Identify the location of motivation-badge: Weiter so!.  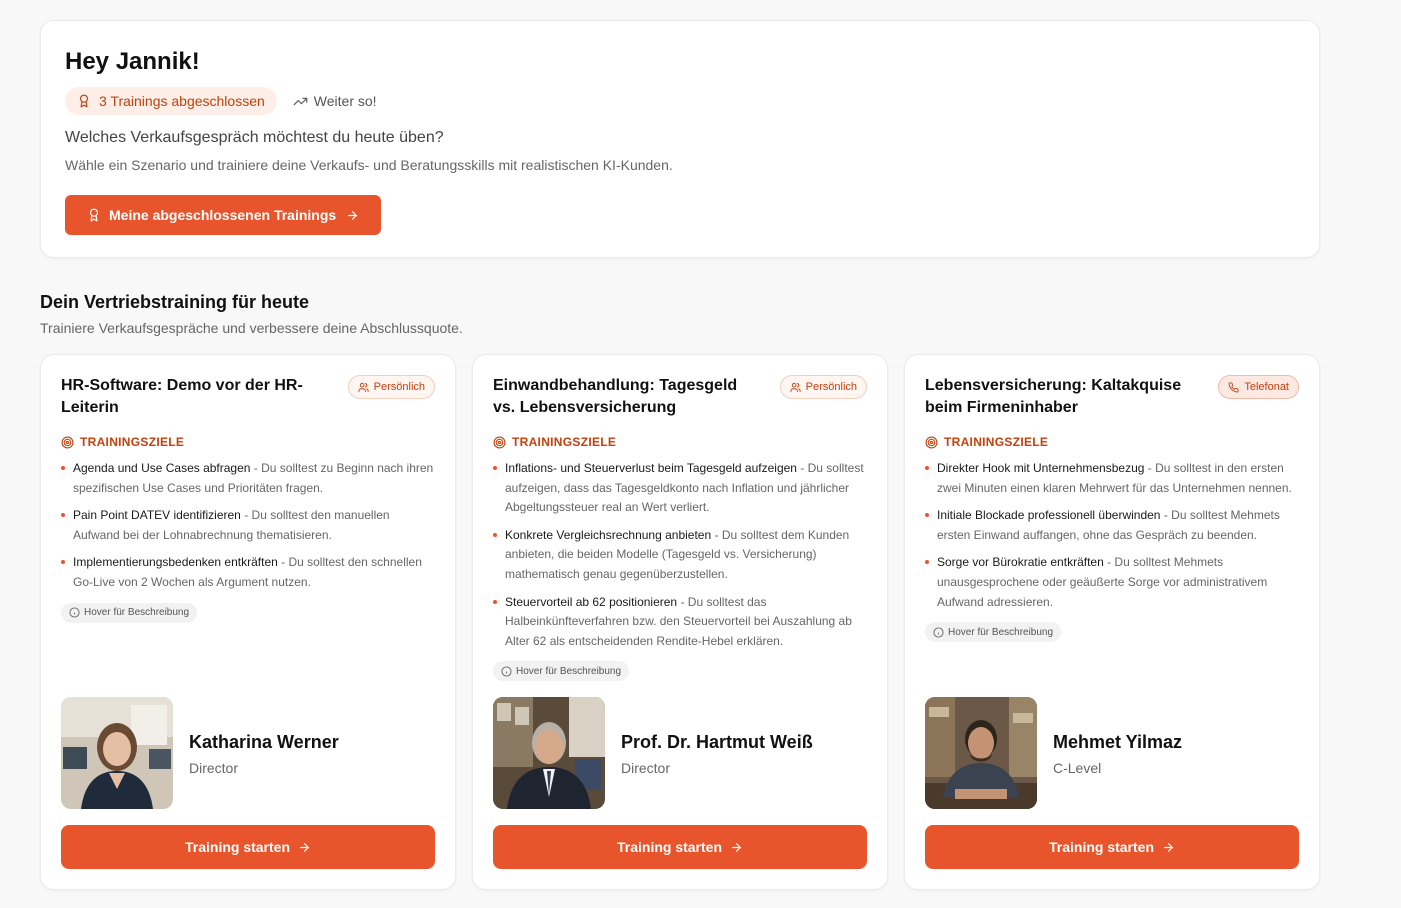
(335, 101).